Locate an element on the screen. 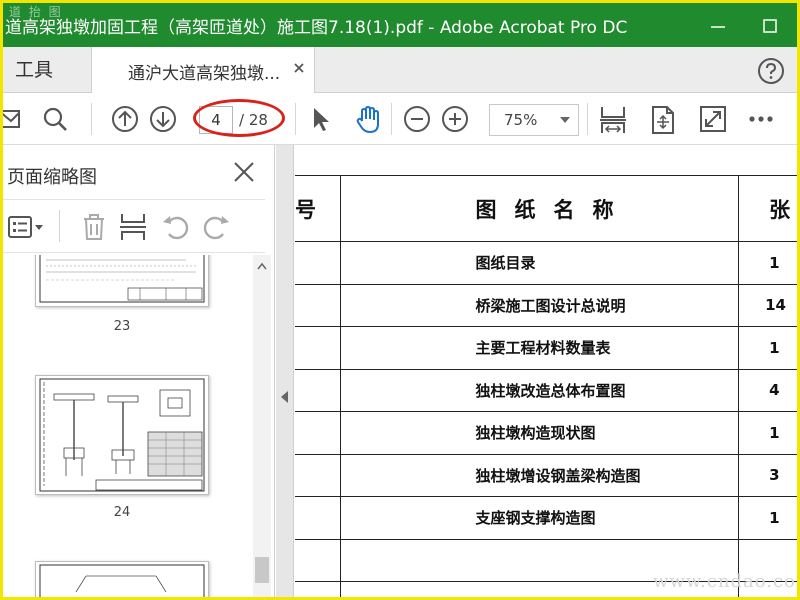 This screenshot has height=600, width=800. arrow-down-circle-icon is located at coordinates (163, 119).